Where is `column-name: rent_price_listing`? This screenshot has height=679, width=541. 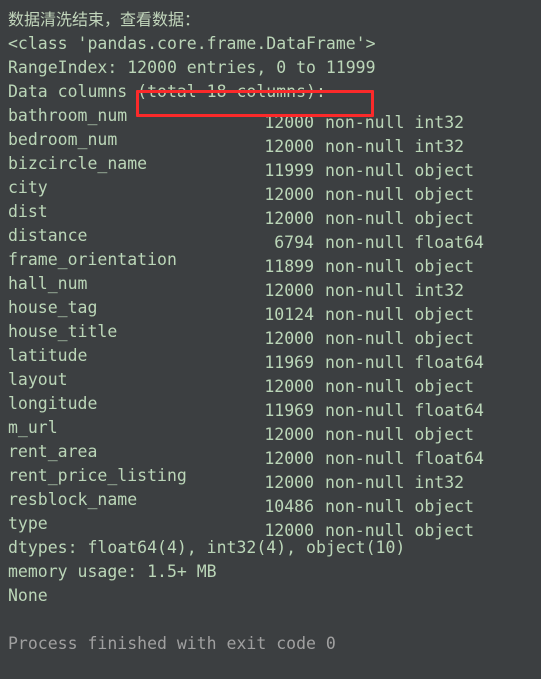 column-name: rent_price_listing is located at coordinates (97, 475).